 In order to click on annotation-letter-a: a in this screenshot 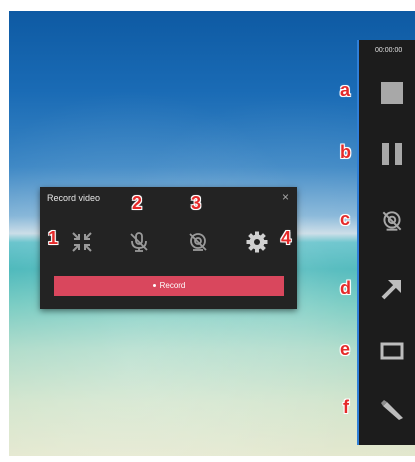, I will do `click(345, 90)`.